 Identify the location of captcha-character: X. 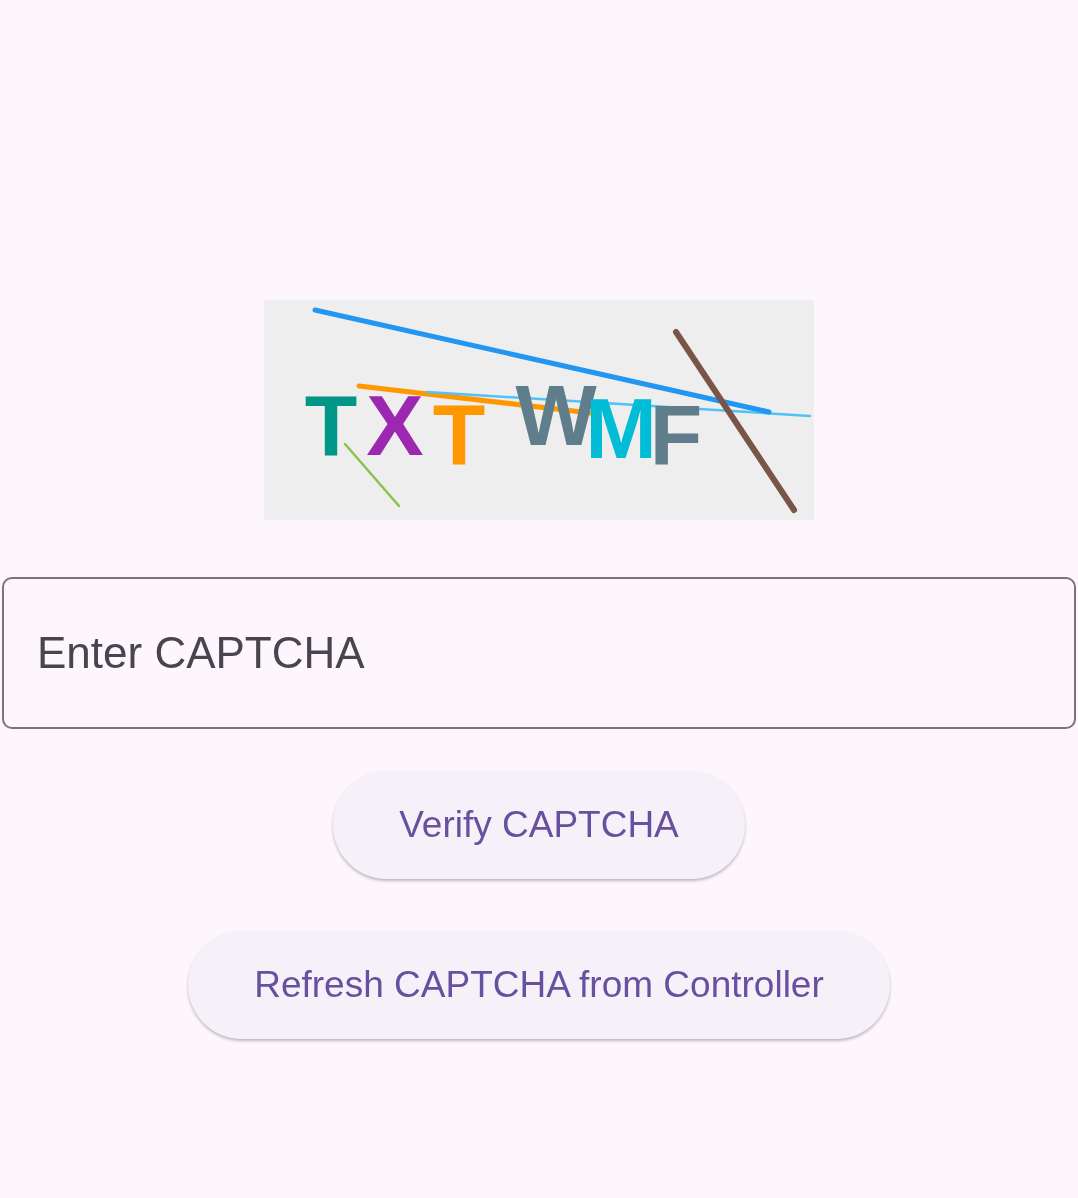
(395, 425).